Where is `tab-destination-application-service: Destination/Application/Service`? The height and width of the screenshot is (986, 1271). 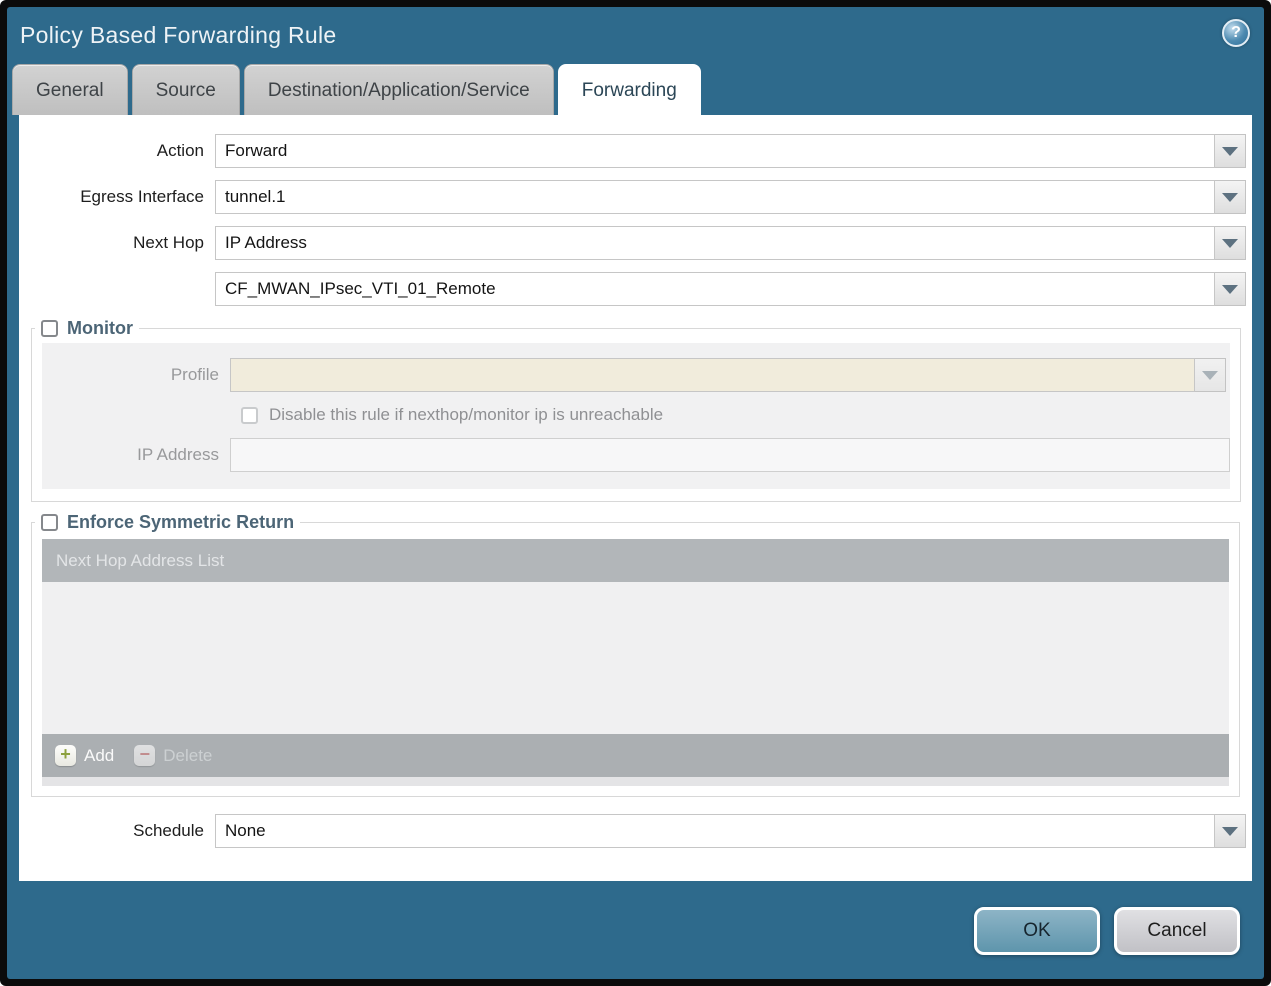 tab-destination-application-service: Destination/Application/Service is located at coordinates (398, 89).